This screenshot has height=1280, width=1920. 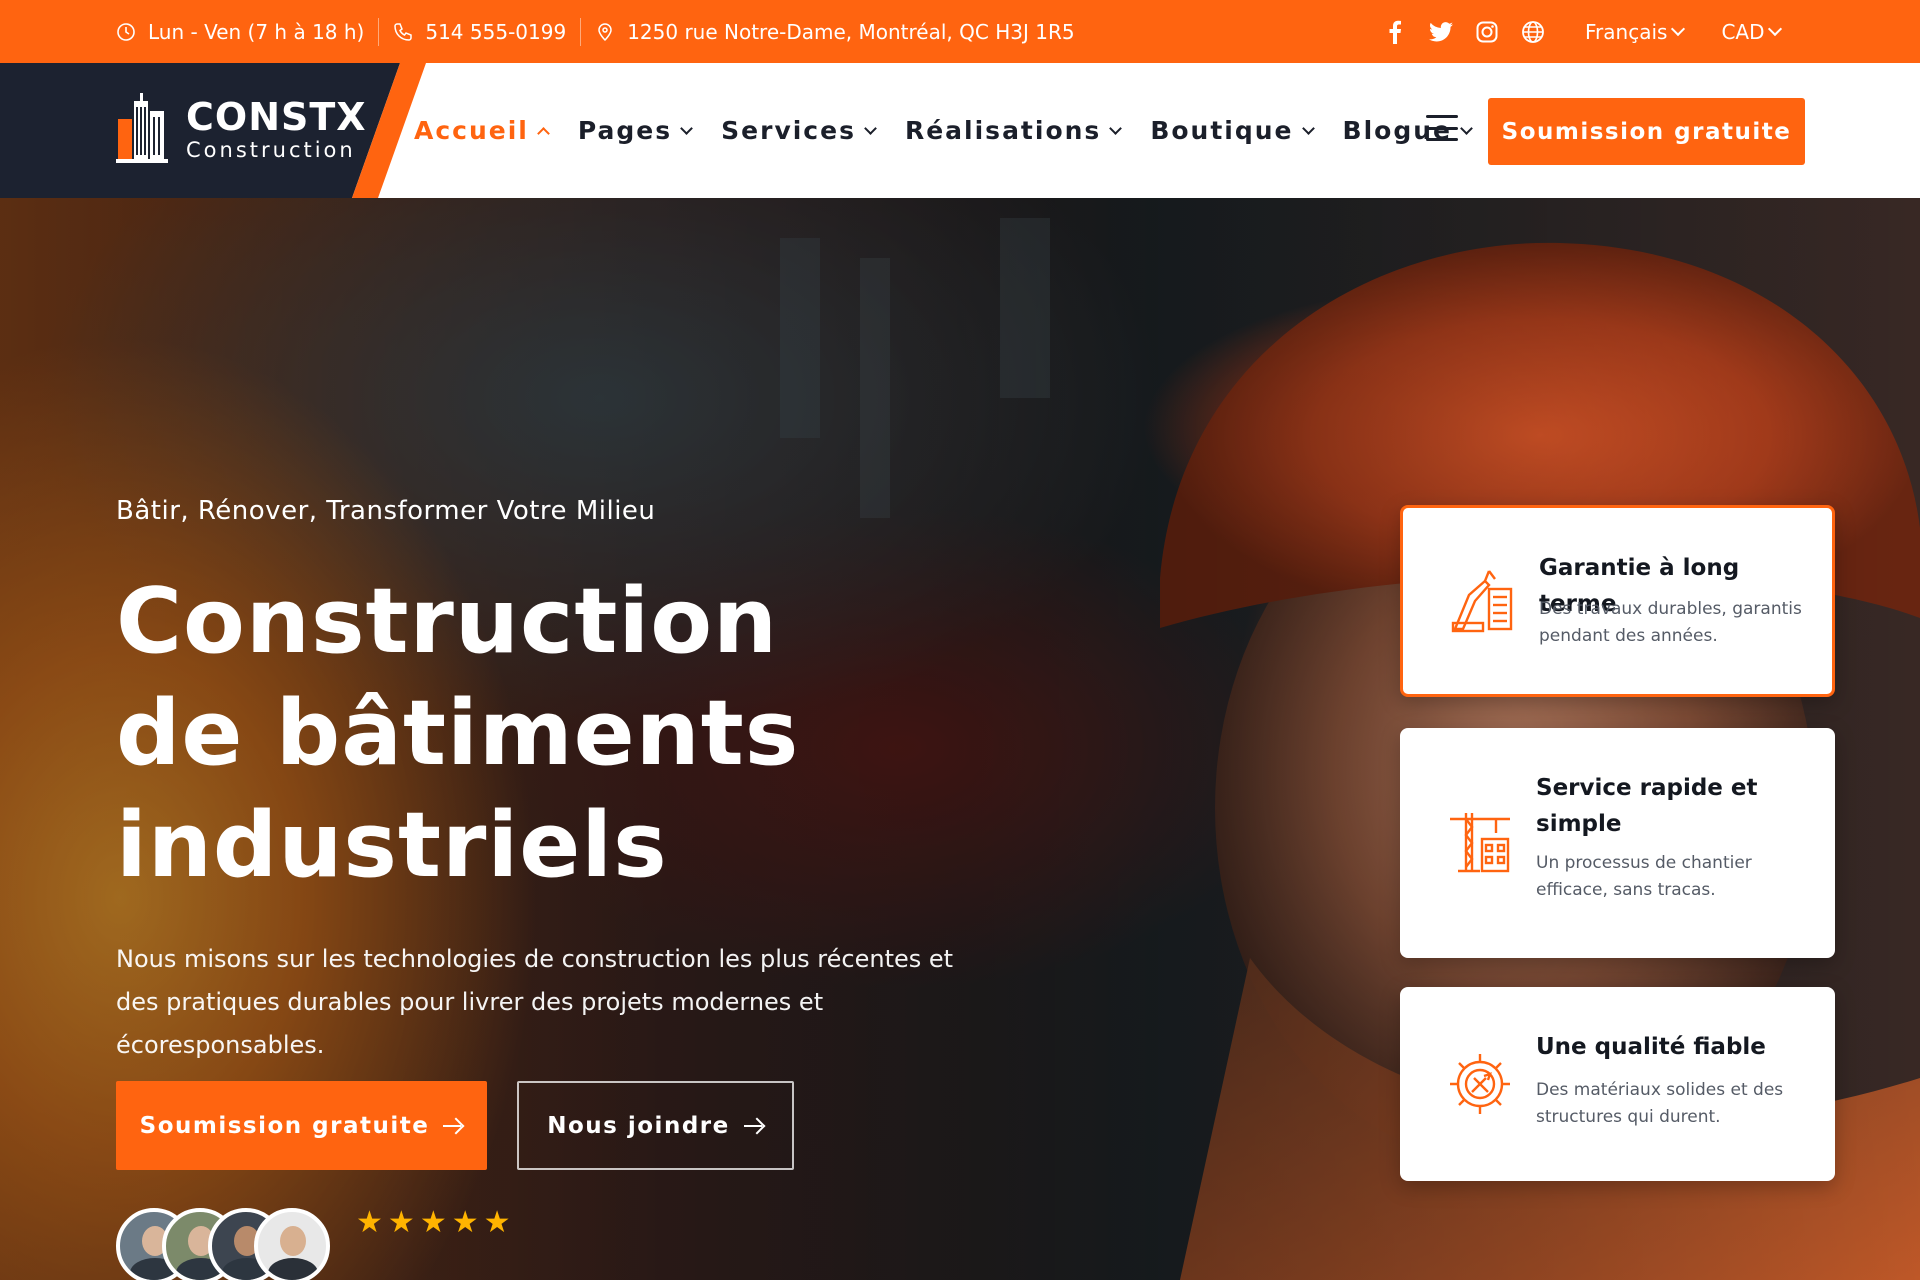 What do you see at coordinates (144, 130) in the screenshot?
I see `building-logo-icon` at bounding box center [144, 130].